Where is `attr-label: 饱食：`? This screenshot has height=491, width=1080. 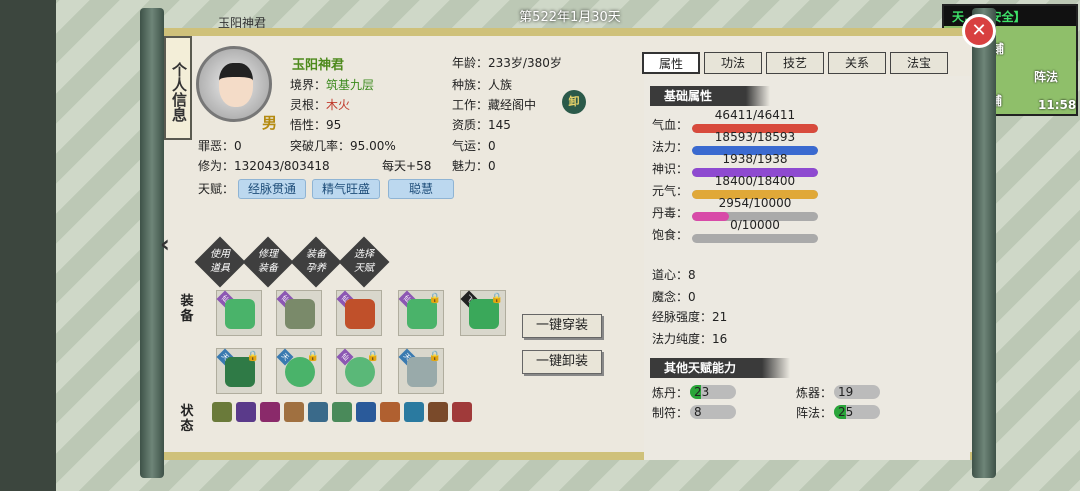
attr-label: 饱食： is located at coordinates (670, 235).